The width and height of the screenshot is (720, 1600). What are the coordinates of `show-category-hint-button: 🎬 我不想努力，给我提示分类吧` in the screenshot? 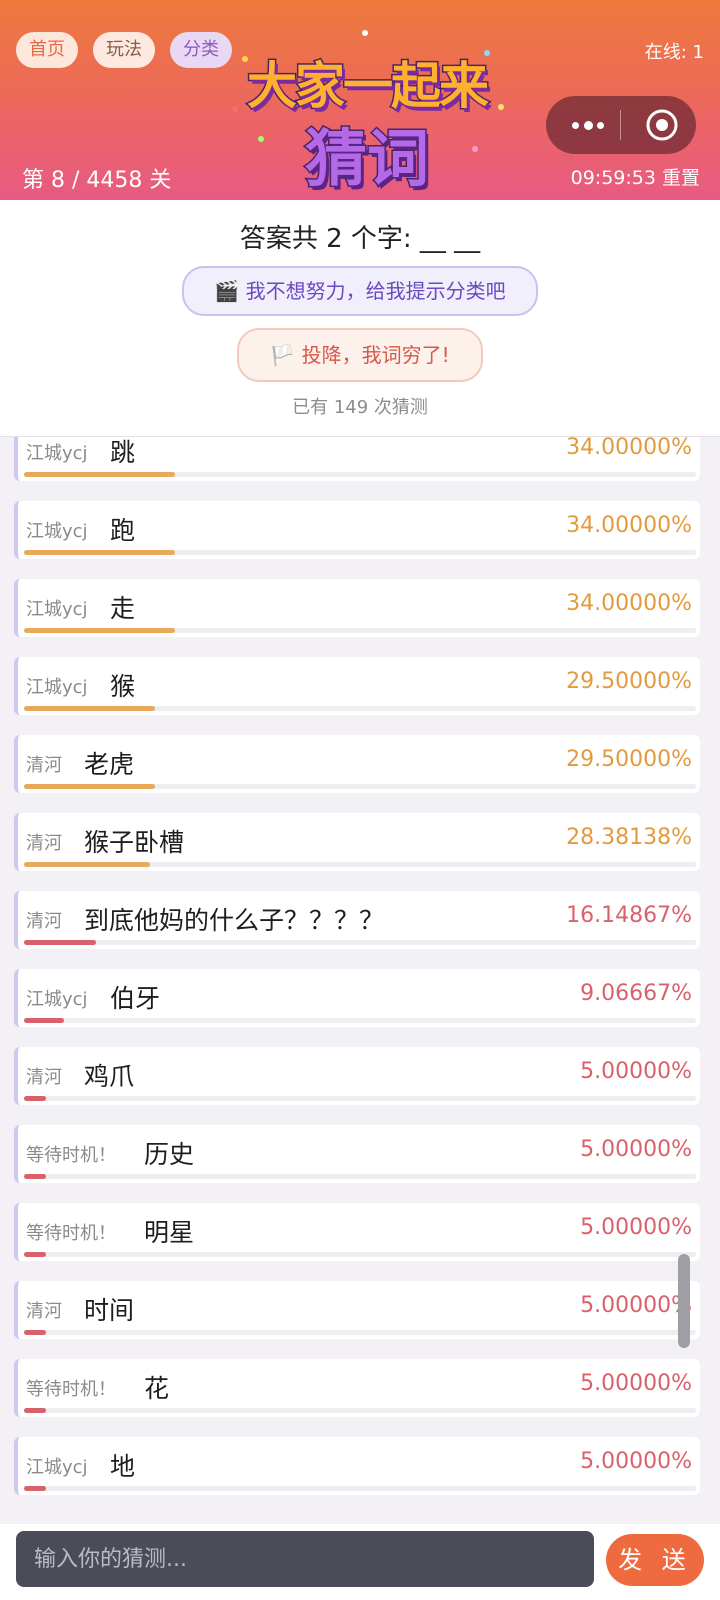 It's located at (360, 291).